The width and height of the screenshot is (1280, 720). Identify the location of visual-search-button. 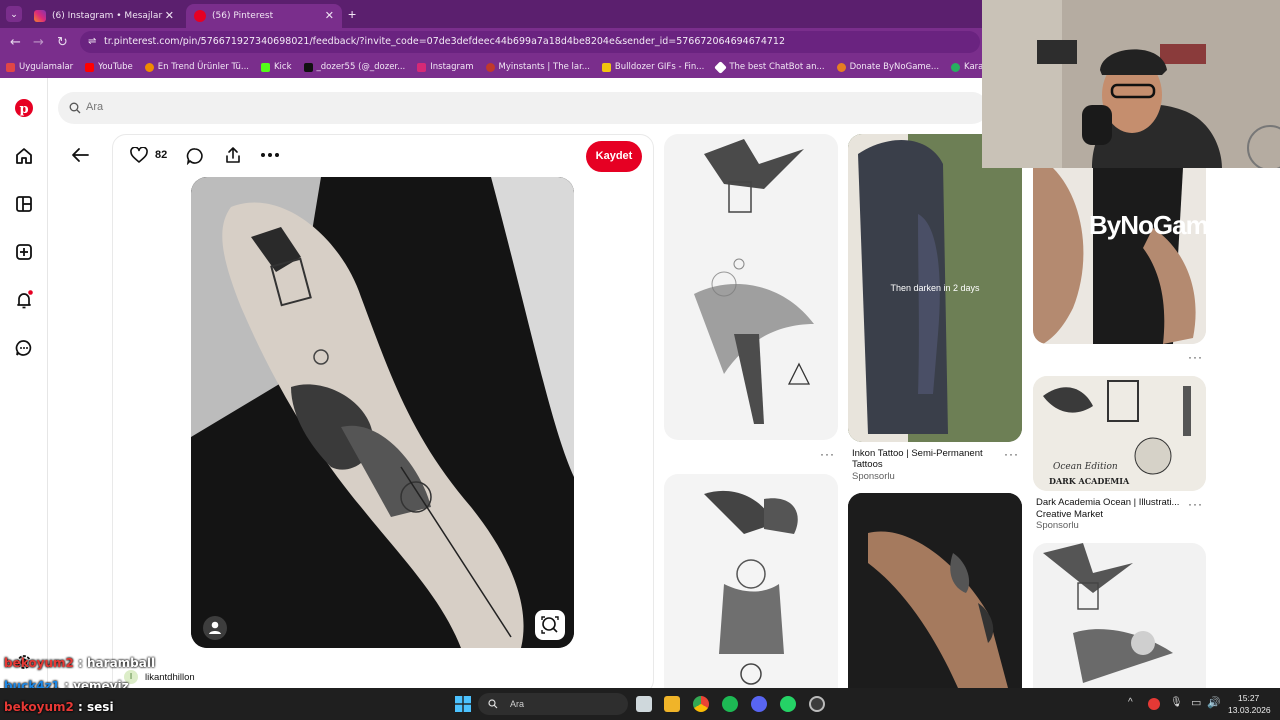
(550, 625).